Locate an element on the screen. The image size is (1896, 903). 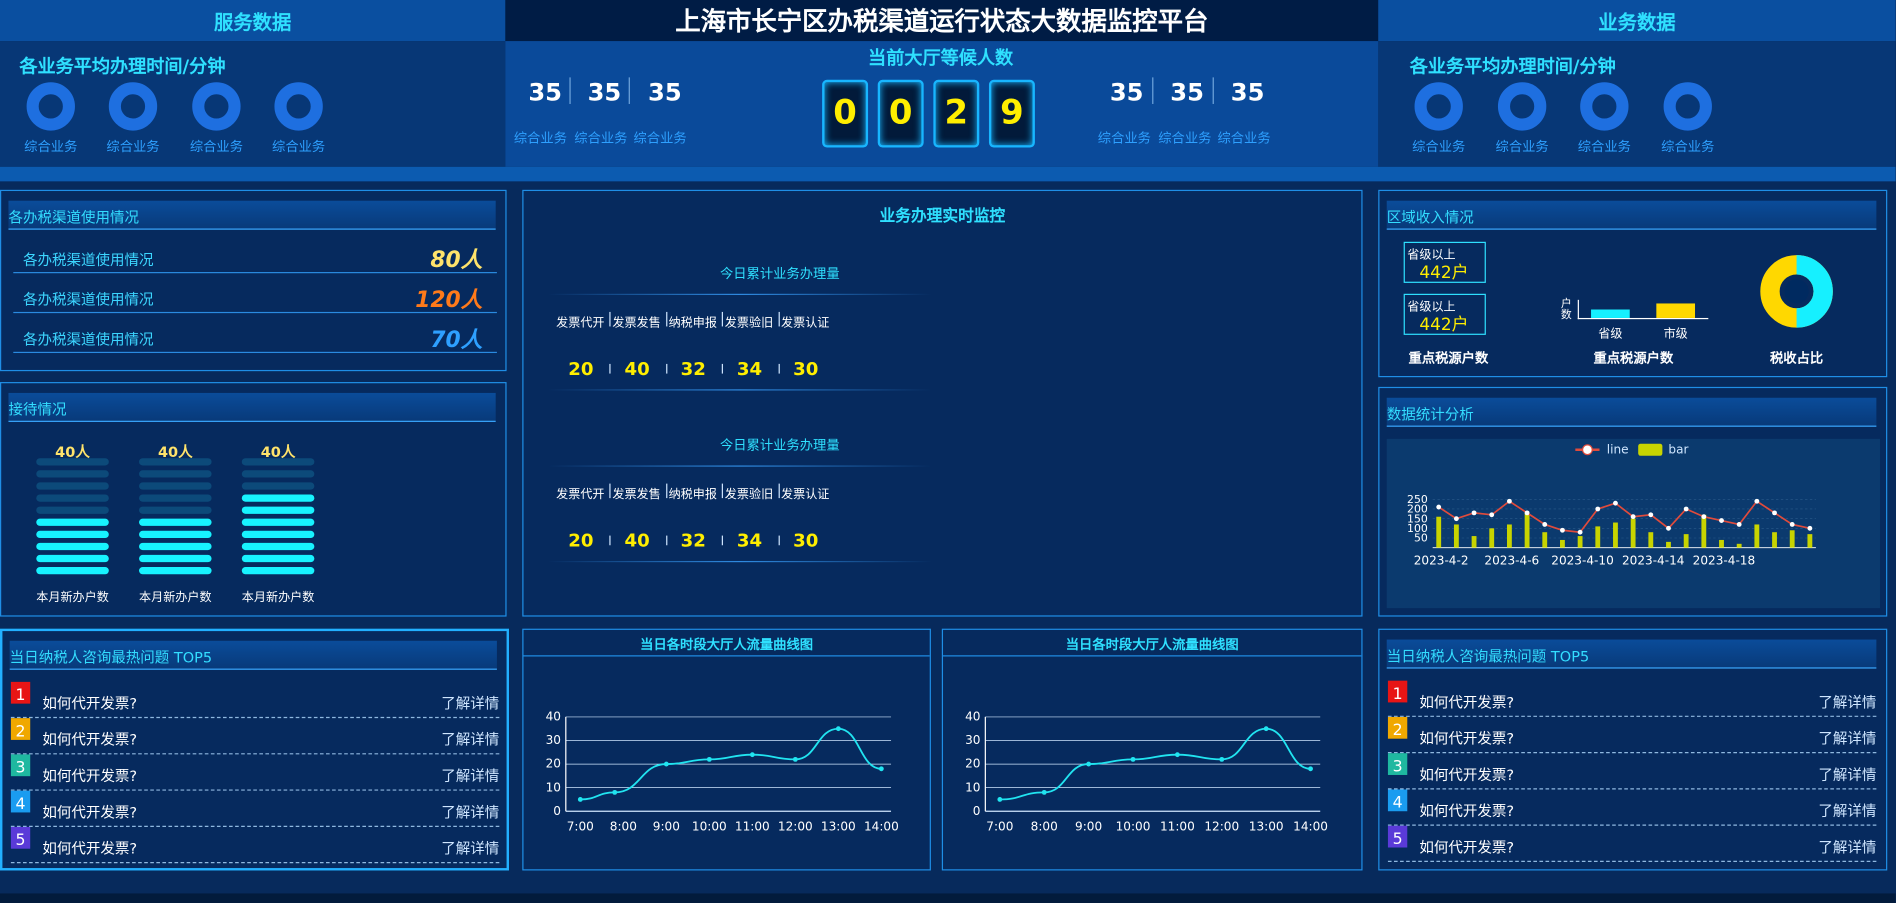
x-tick: 13:00 is located at coordinates (838, 827).